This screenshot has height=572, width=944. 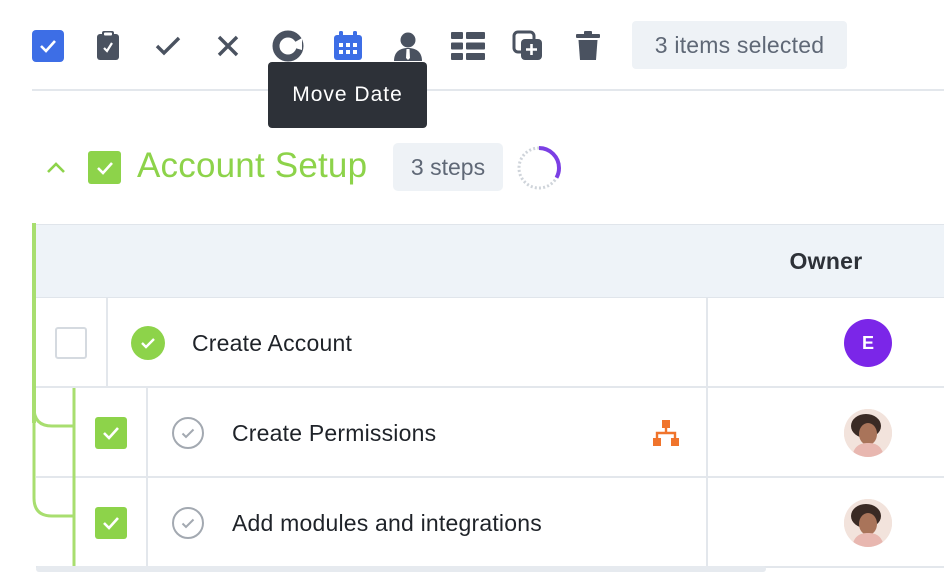 I want to click on assign-owner-button, so click(x=408, y=46).